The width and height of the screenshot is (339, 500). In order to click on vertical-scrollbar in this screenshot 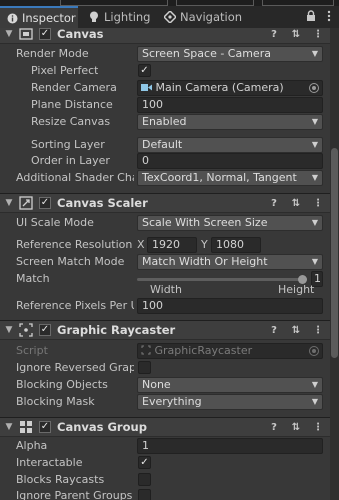, I will do `click(334, 264)`.